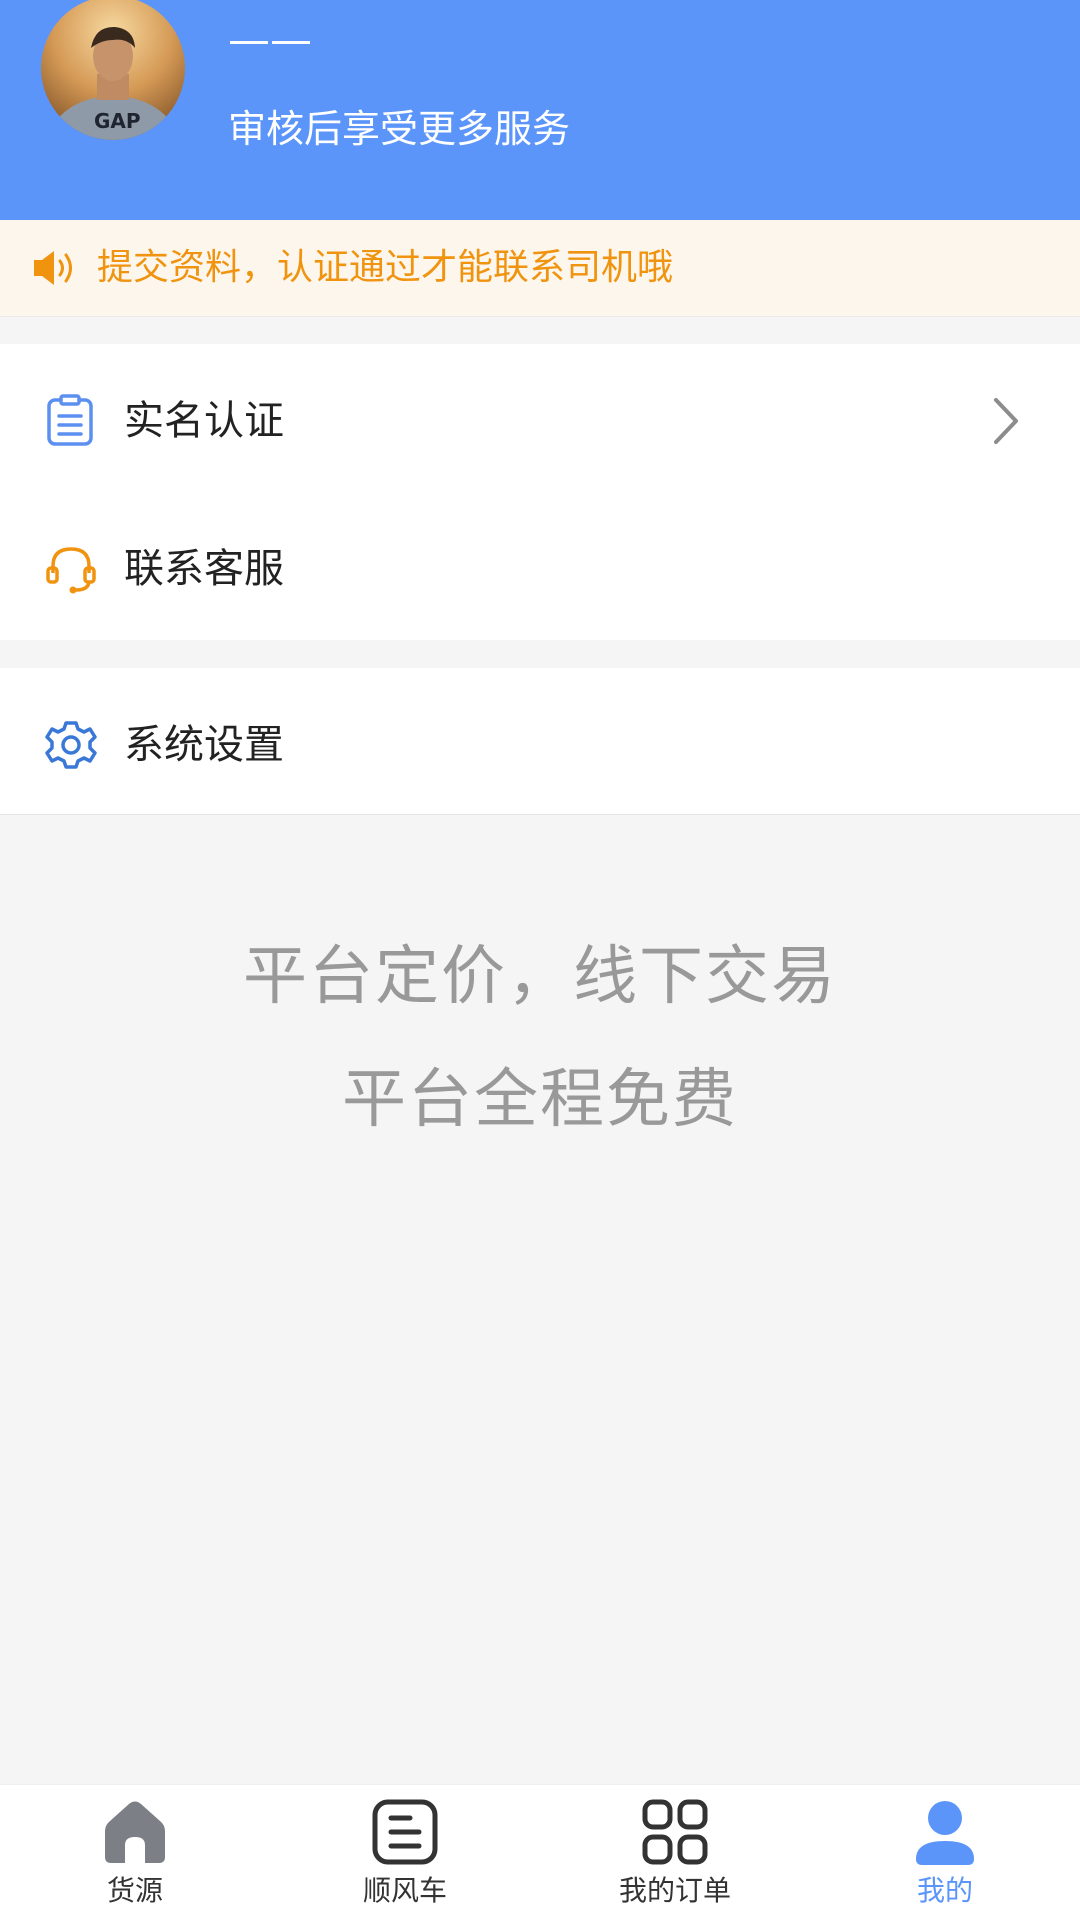  Describe the element at coordinates (675, 1832) in the screenshot. I see `grid-icon` at that location.